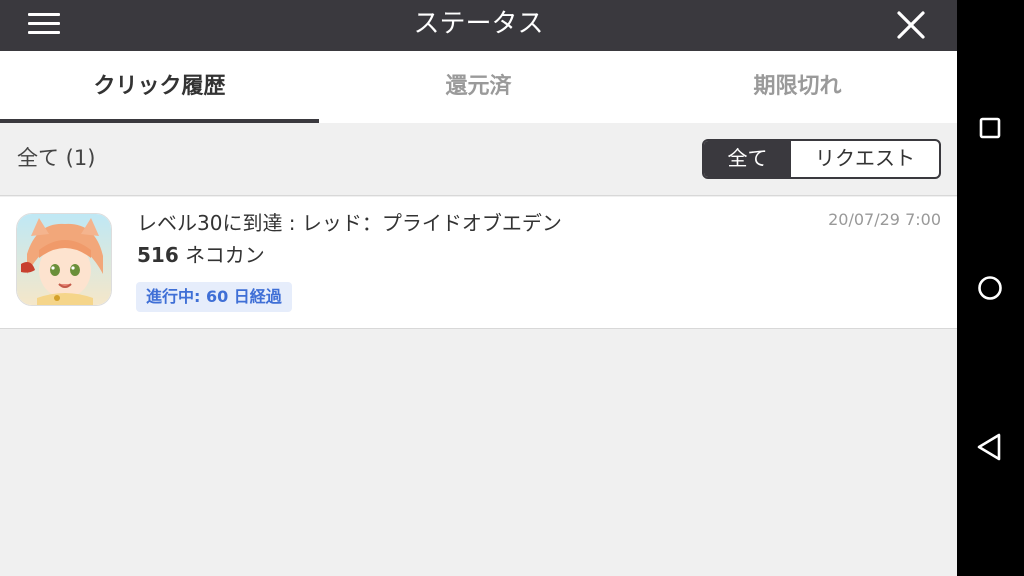 The image size is (1024, 576). I want to click on status-badge: 進行中: 60 日経過, so click(214, 297).